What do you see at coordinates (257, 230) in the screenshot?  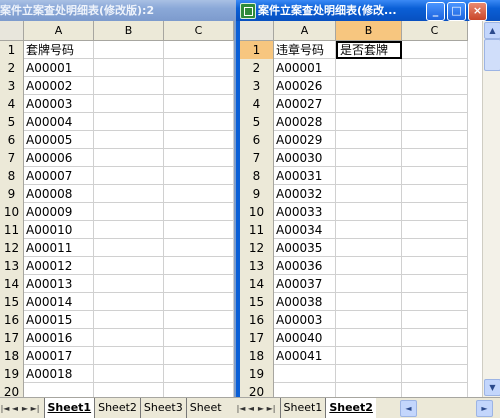 I see `row-header: 11` at bounding box center [257, 230].